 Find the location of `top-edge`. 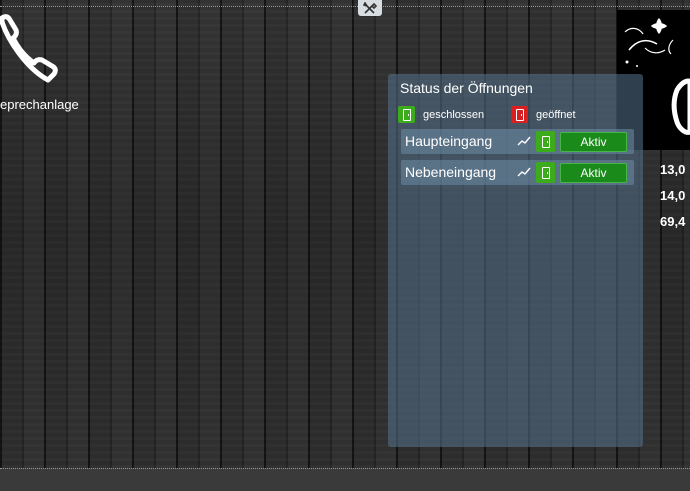

top-edge is located at coordinates (345, 3).